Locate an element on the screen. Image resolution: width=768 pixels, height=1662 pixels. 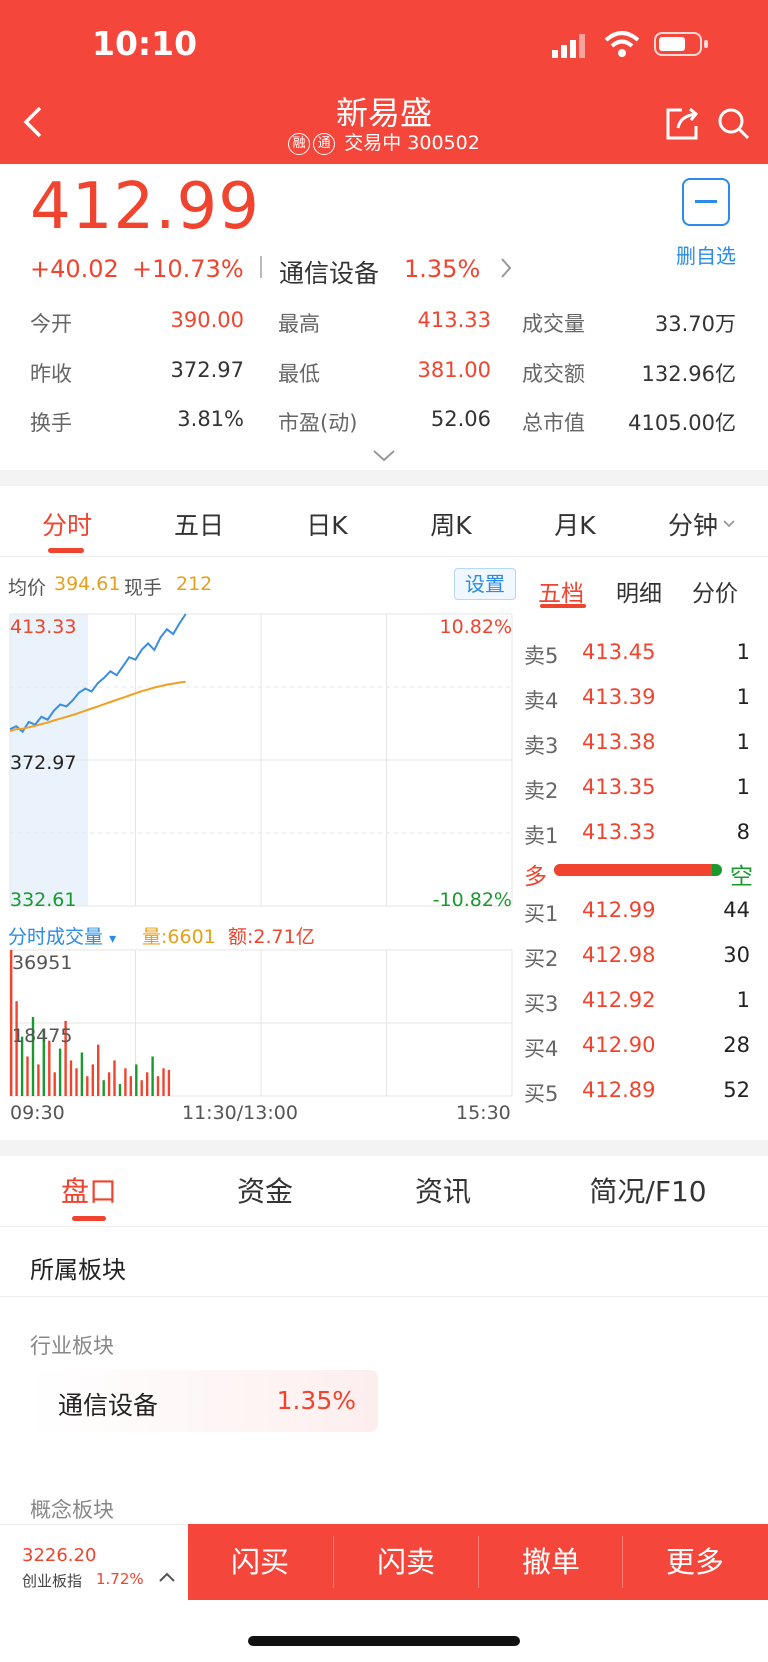
industry-board-label: 行业板块 is located at coordinates (72, 1346).